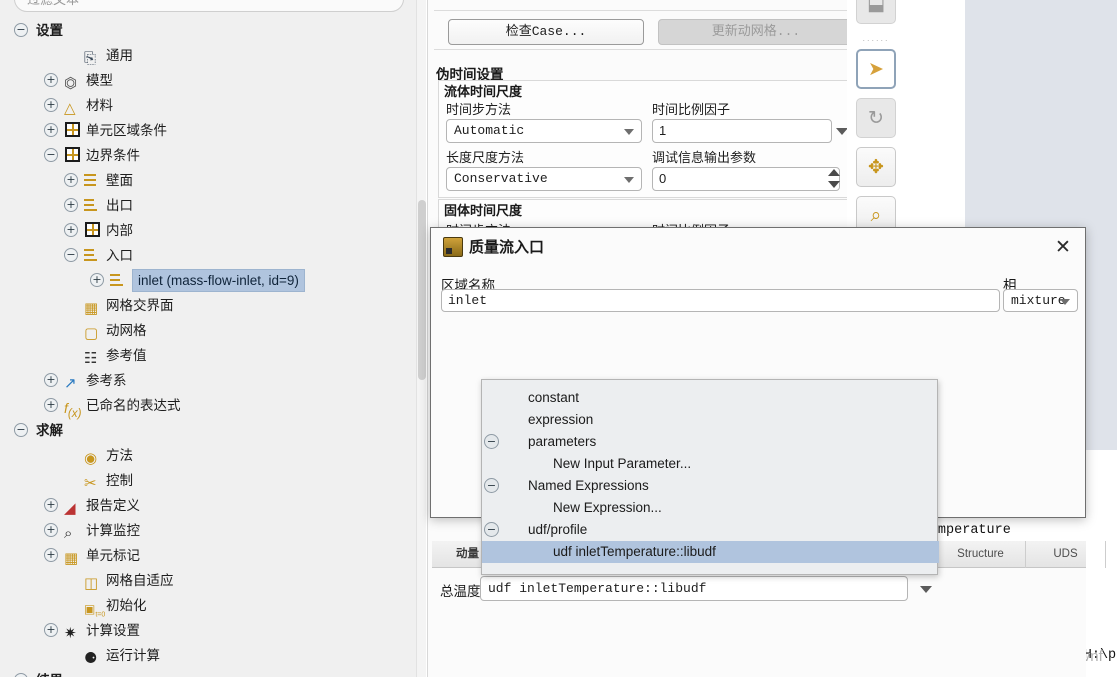 This screenshot has width=1117, height=677. I want to click on dialog-tab-content: 总温度 udf inletTemperature::libudf, so click(759, 622).